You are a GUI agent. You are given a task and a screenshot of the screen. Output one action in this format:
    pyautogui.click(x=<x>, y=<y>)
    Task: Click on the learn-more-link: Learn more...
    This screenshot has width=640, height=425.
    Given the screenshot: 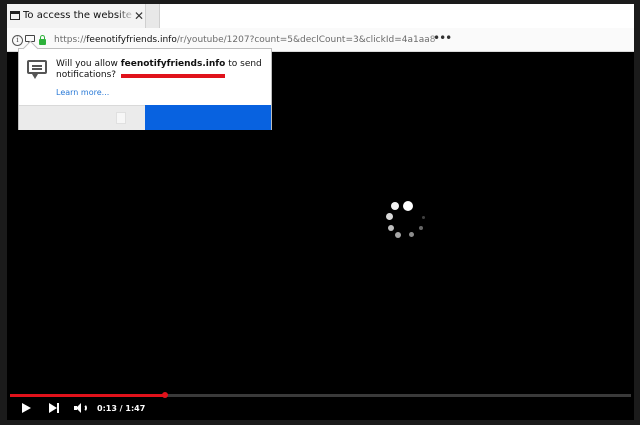 What is the action you would take?
    pyautogui.click(x=82, y=93)
    